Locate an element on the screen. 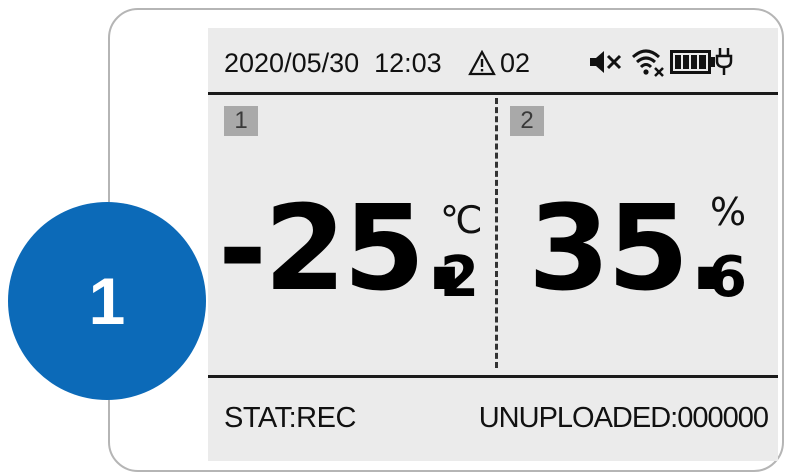  humidity-integer: 35. is located at coordinates (629, 248).